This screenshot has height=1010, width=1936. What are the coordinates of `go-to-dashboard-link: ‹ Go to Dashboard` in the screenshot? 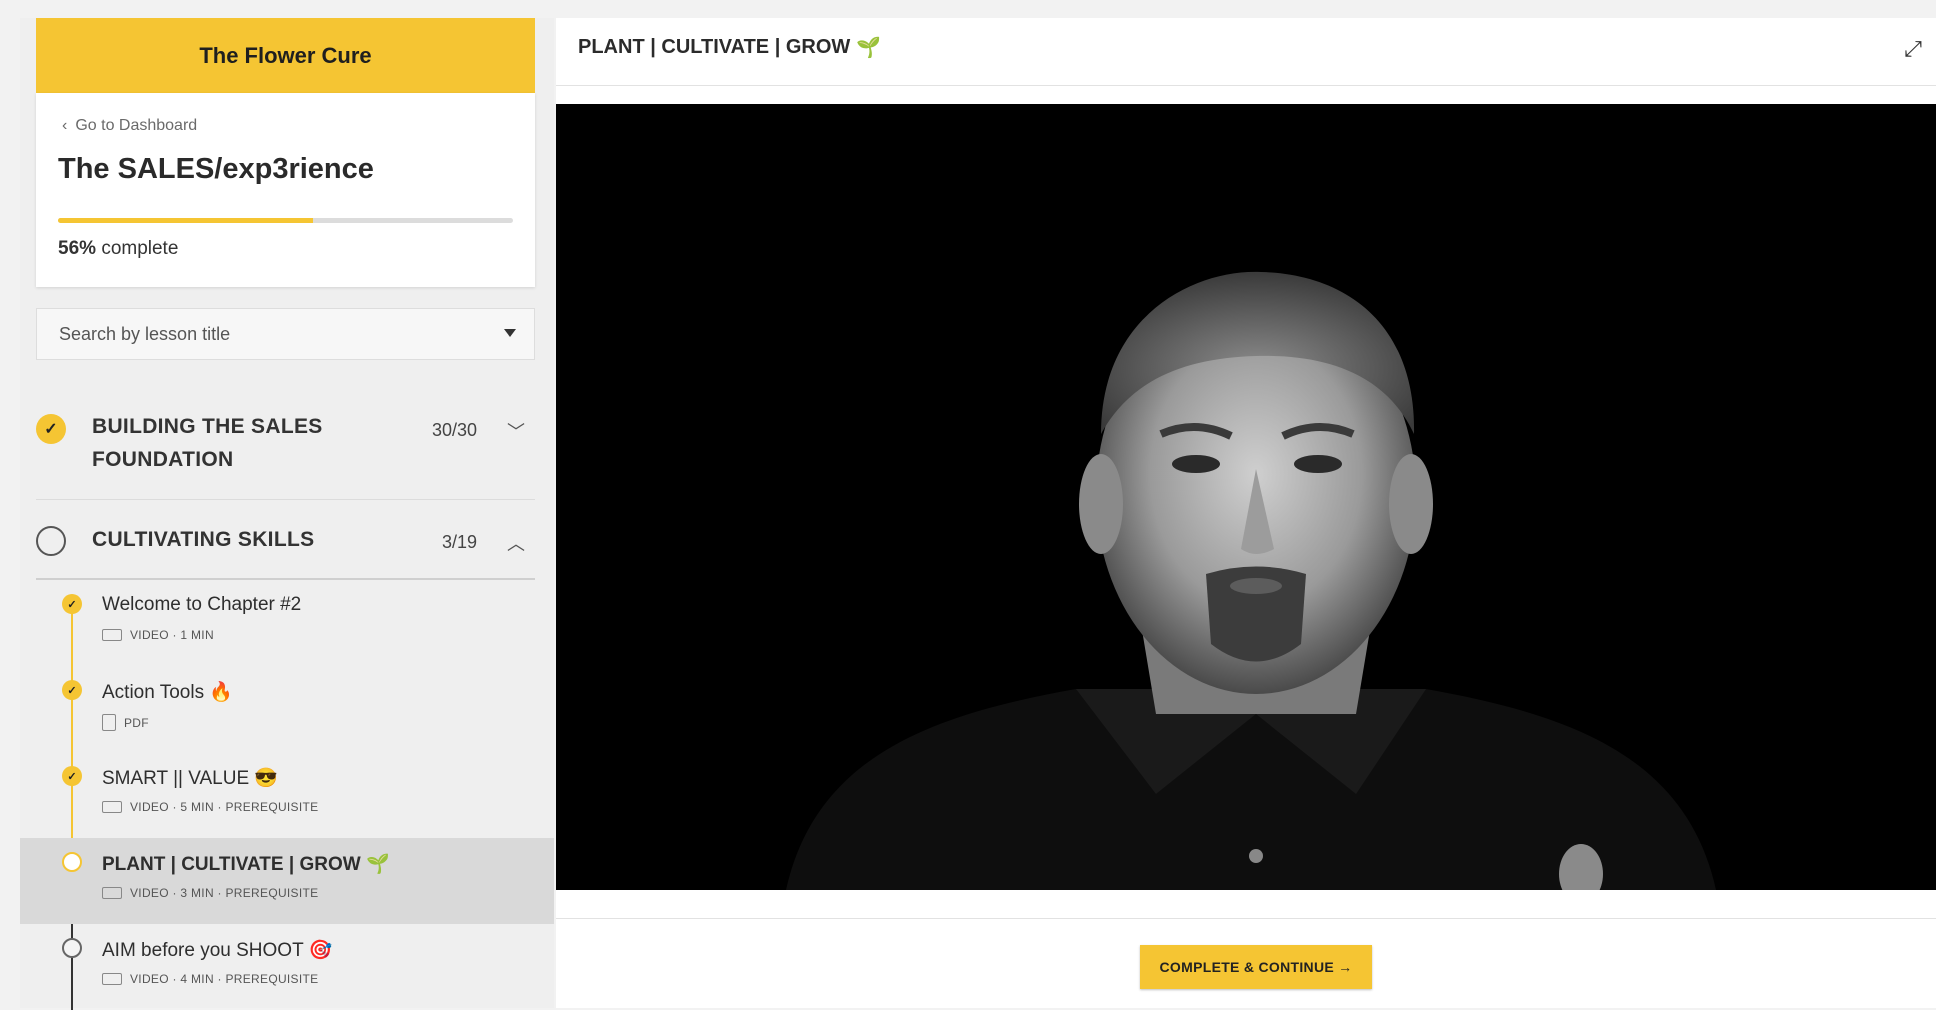 It's located at (129, 126).